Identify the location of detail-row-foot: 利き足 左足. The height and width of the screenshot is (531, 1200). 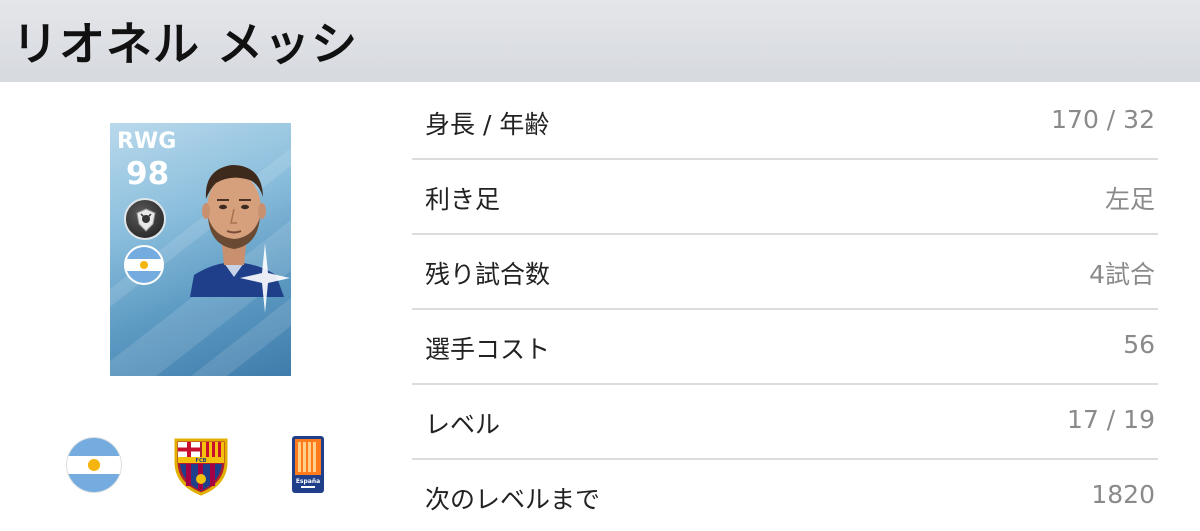
(785, 197).